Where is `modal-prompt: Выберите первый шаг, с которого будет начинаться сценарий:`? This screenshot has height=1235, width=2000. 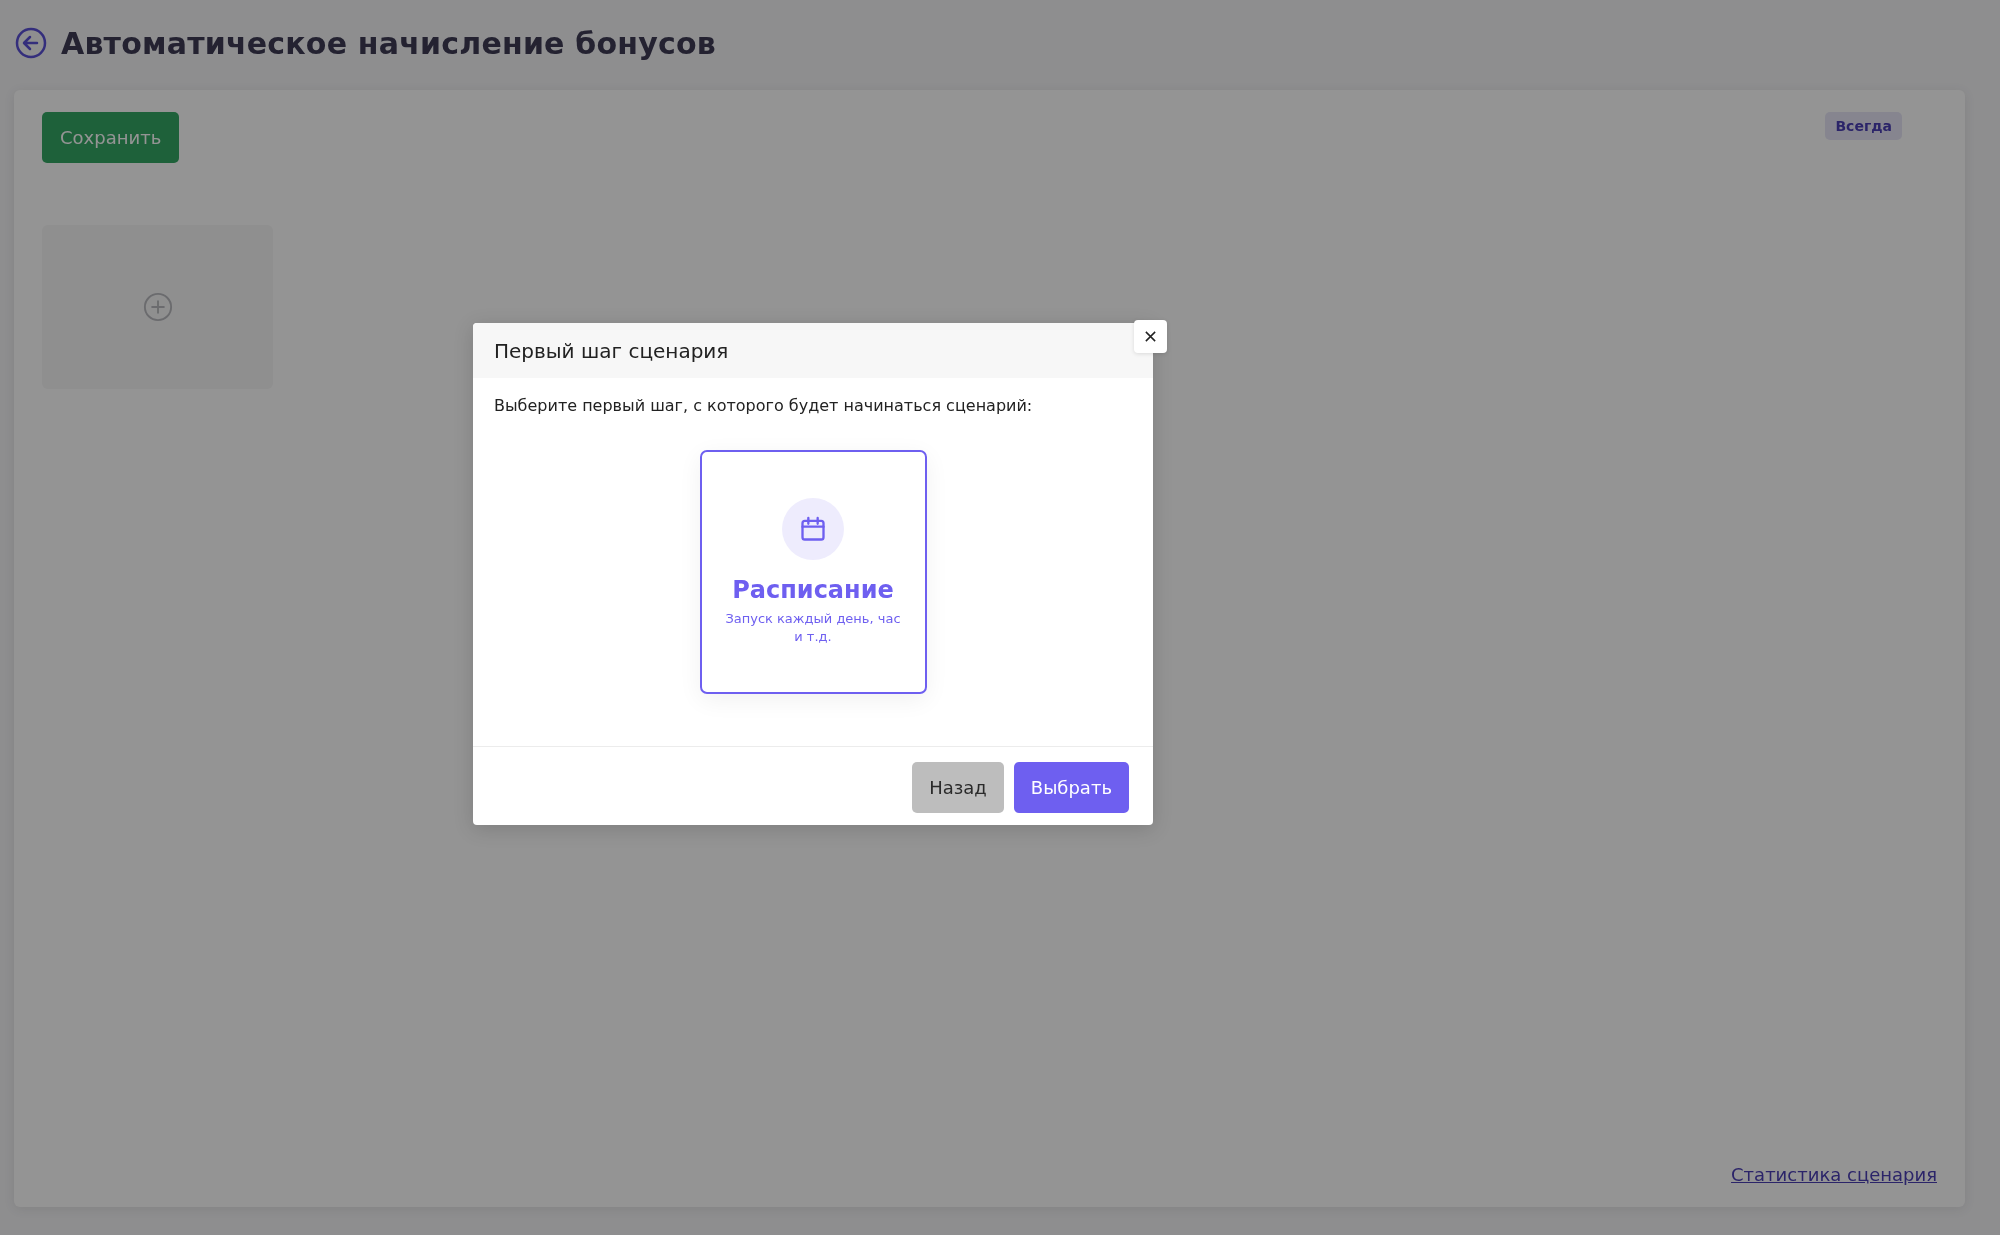 modal-prompt: Выберите первый шаг, с которого будет начинаться сценарий: is located at coordinates (764, 405).